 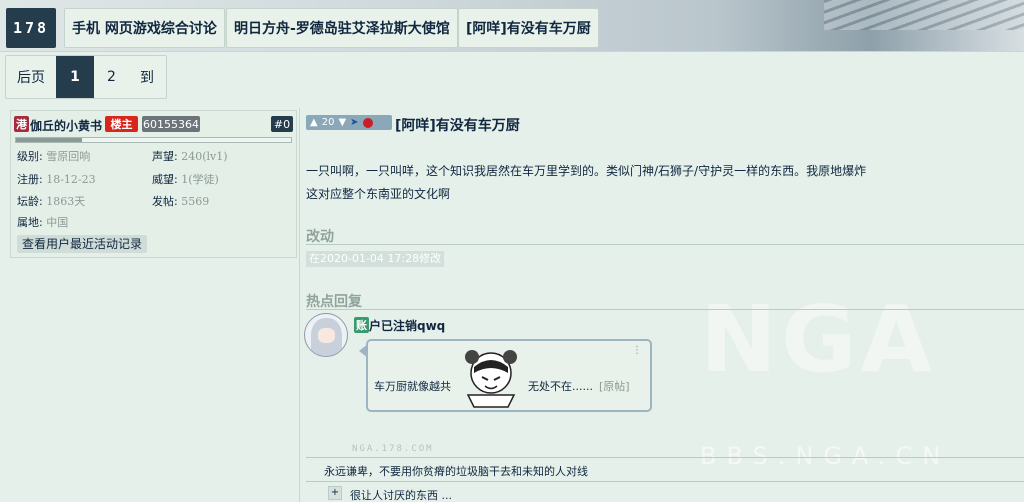 I want to click on thumbs-down-icon: ▼, so click(x=342, y=122).